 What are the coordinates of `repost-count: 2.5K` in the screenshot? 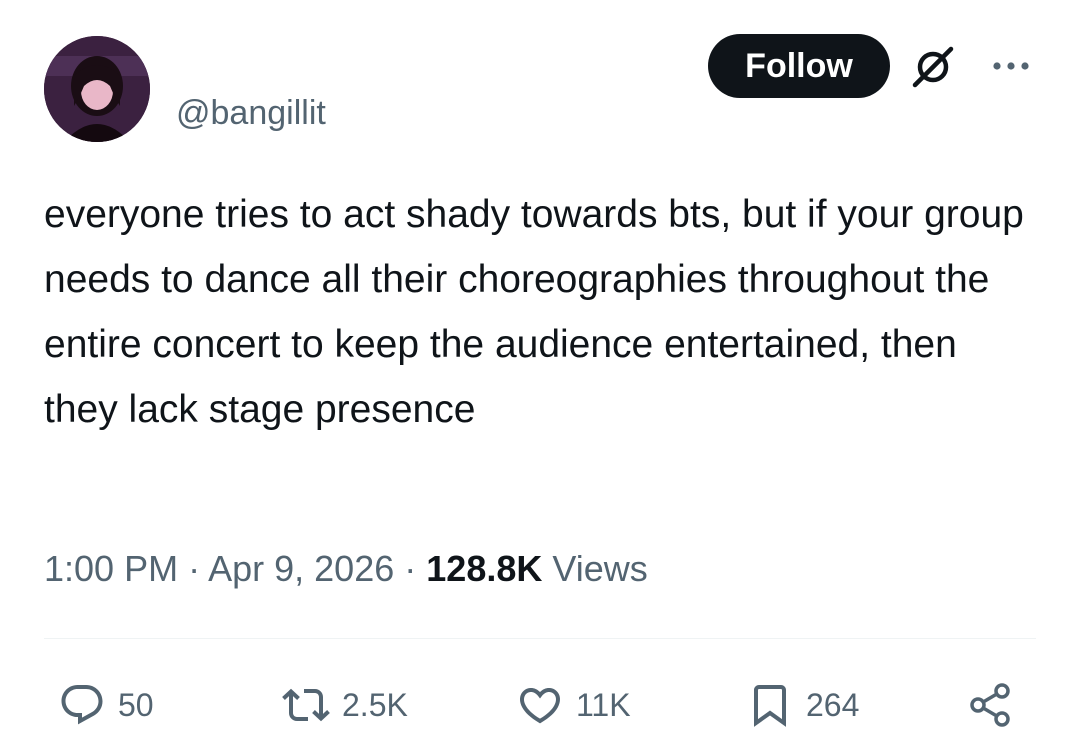 It's located at (375, 704).